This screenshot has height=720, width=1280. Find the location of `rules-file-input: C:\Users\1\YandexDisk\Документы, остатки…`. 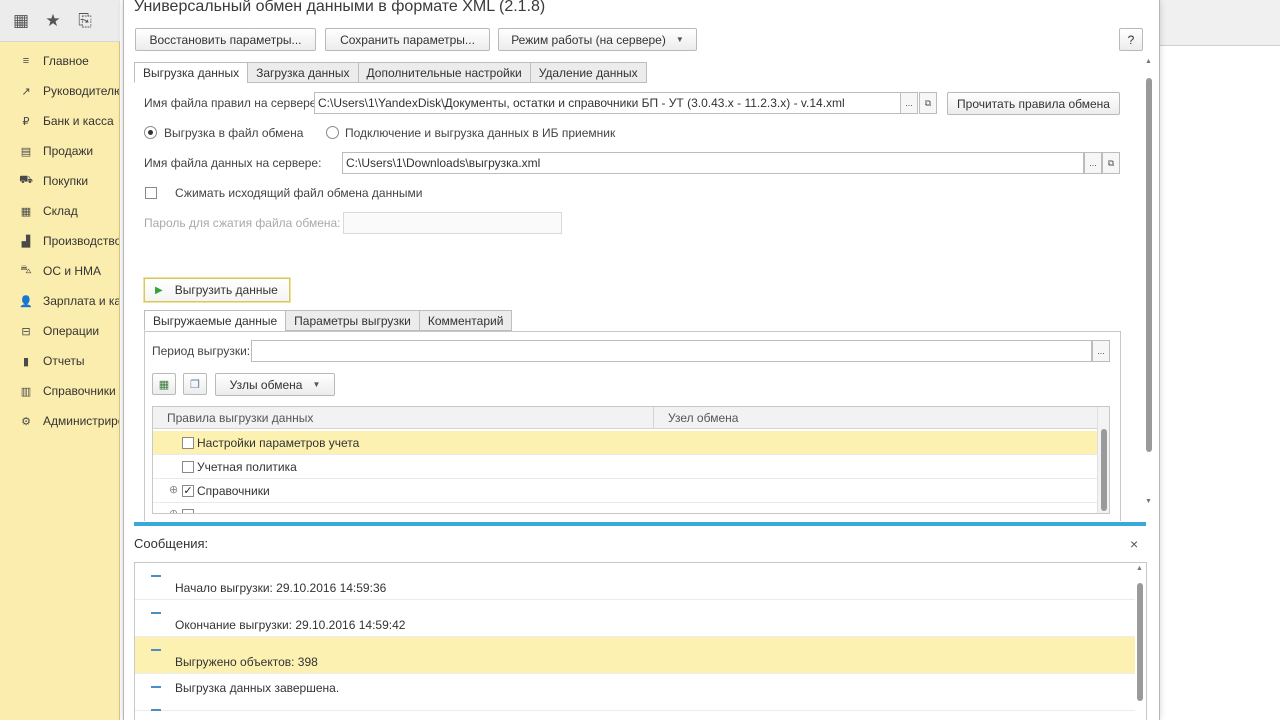

rules-file-input: C:\Users\1\YandexDisk\Документы, остатки… is located at coordinates (608, 103).